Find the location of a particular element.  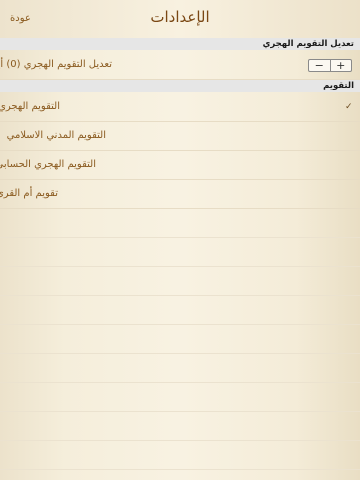

adjust-row: − + تعديل التقويم الهجري (0) أيام is located at coordinates (180, 65).